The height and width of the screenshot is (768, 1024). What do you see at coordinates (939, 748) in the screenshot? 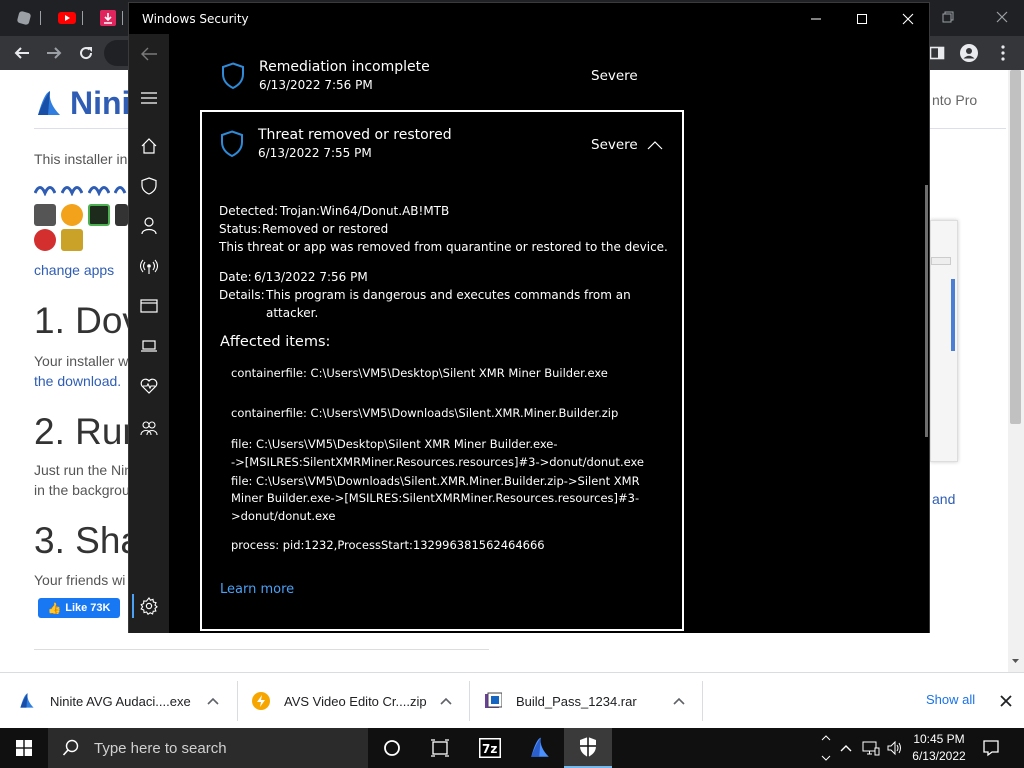
I see `taskbar-clock: 10:45 PM 6/13/2022` at bounding box center [939, 748].